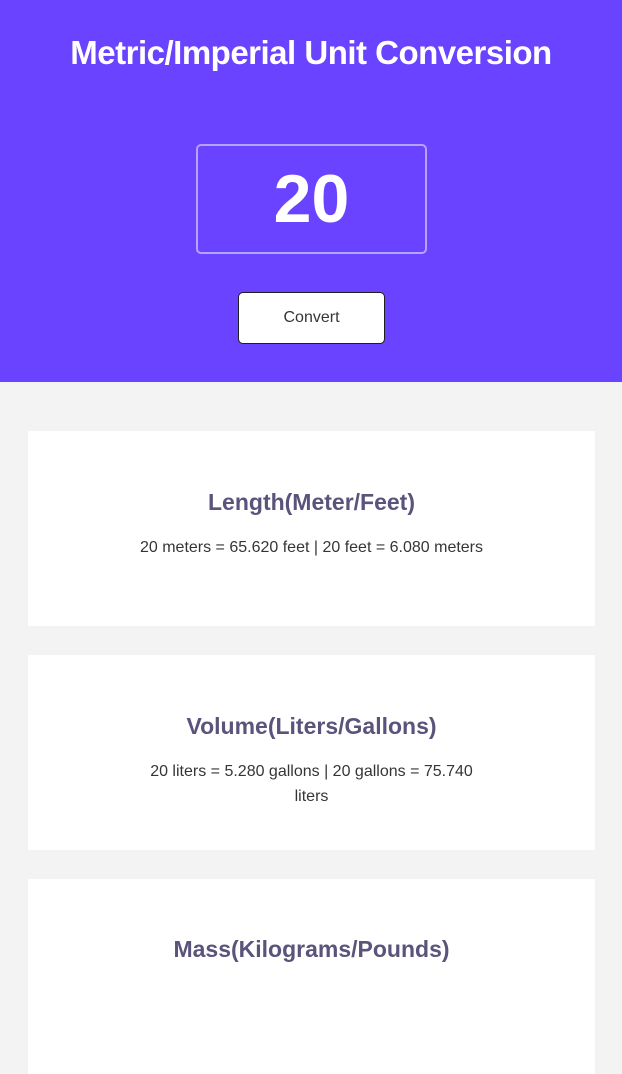  I want to click on page-title: Metric/Imperial Unit Conversion, so click(311, 52).